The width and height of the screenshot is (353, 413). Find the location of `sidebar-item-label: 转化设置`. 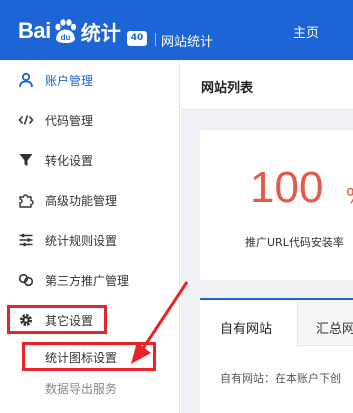

sidebar-item-label: 转化设置 is located at coordinates (69, 160).